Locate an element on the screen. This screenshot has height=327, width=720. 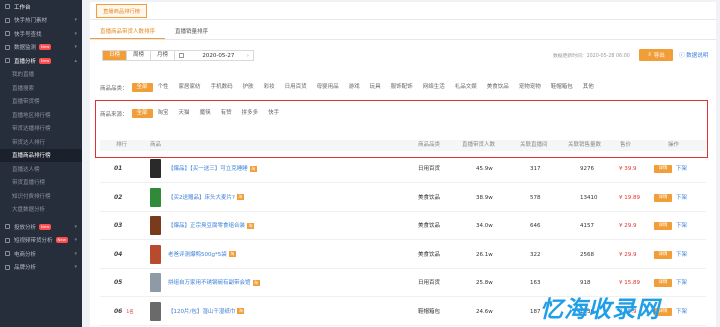
fans-value: 322 is located at coordinates (535, 254).